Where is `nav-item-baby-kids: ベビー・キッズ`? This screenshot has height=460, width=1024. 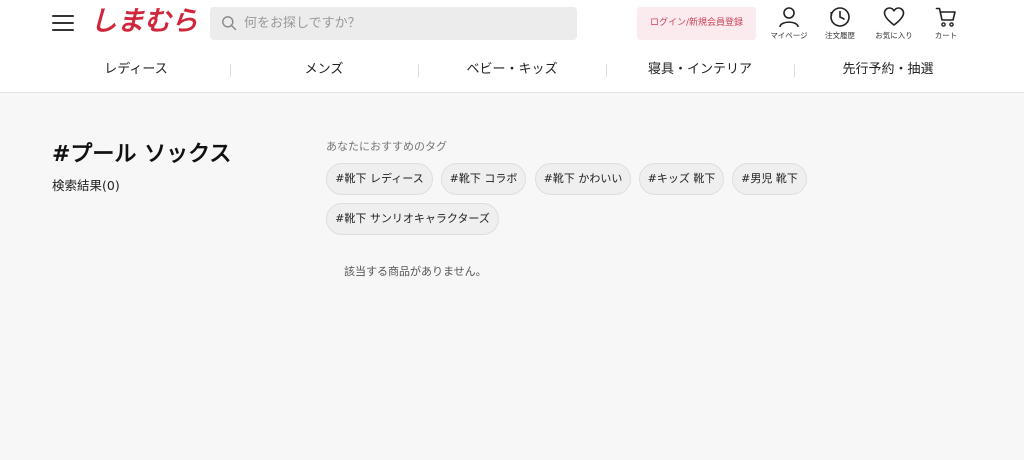 nav-item-baby-kids: ベビー・キッズ is located at coordinates (512, 70).